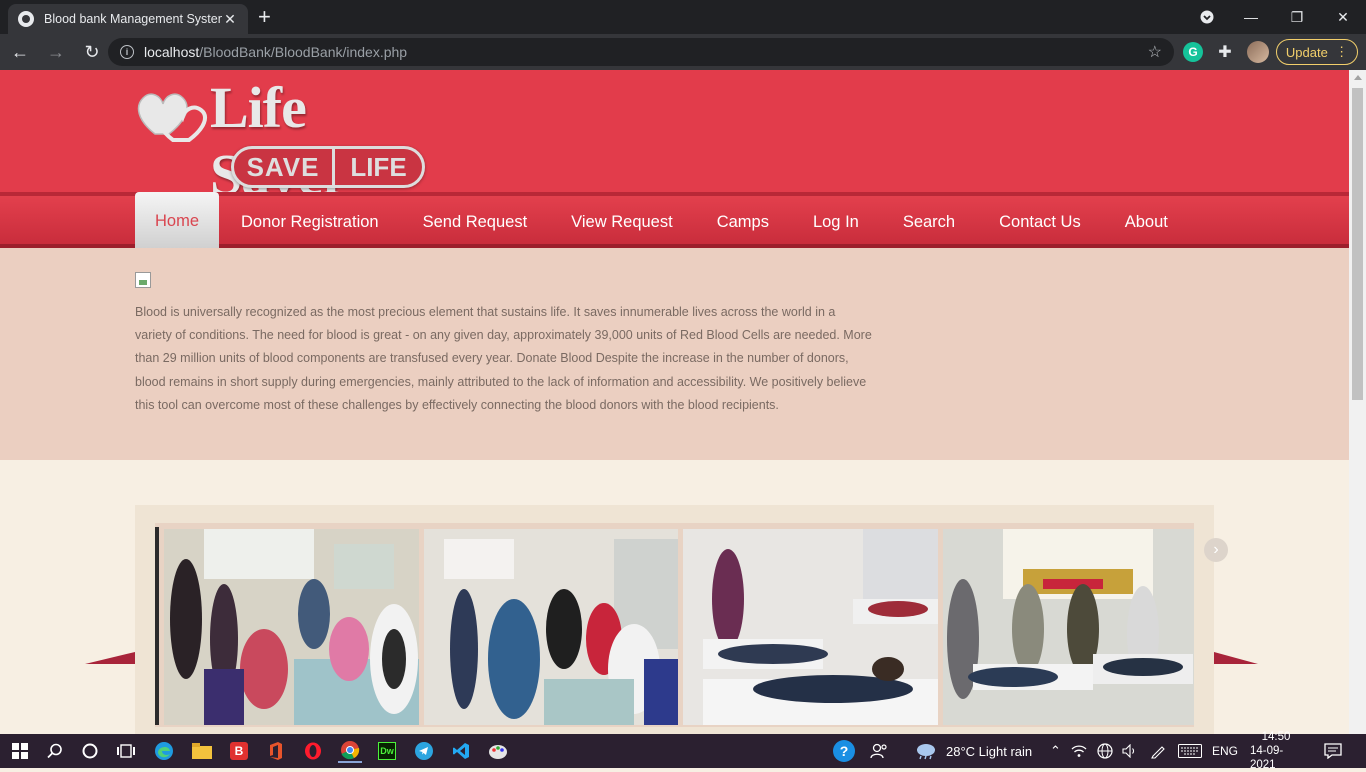  I want to click on cortana-icon, so click(90, 751).